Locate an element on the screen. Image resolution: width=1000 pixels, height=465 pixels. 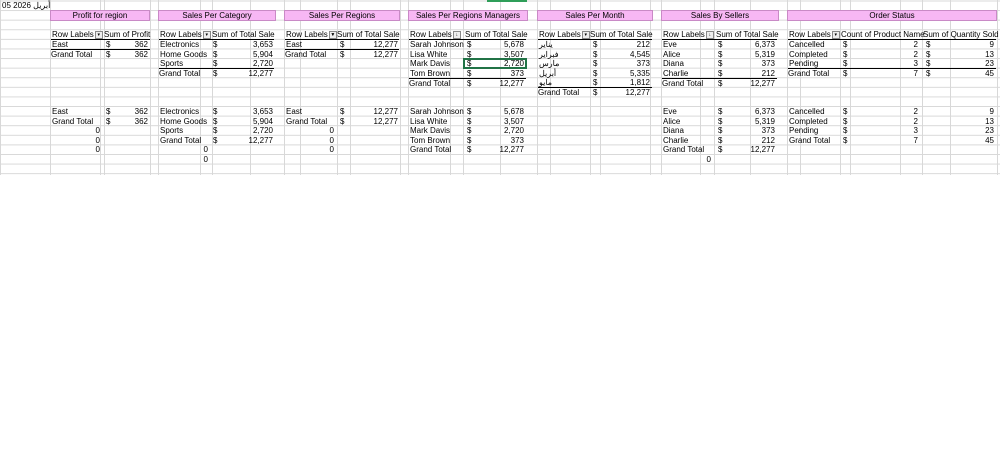
header-category: Sales Per Category is located at coordinates (217, 15).